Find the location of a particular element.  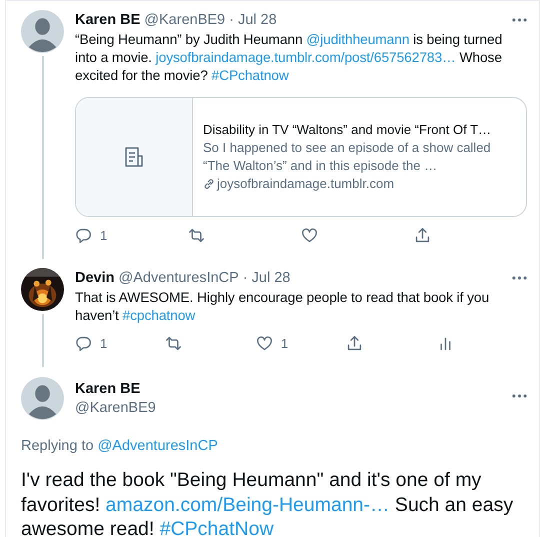

tweet-text: I'v read the book "Being Heumann" and it's one of my favorites! amazon.com/Being-Heumann-… Such an easy awesome read! #CPchatNow is located at coordinates (267, 502).